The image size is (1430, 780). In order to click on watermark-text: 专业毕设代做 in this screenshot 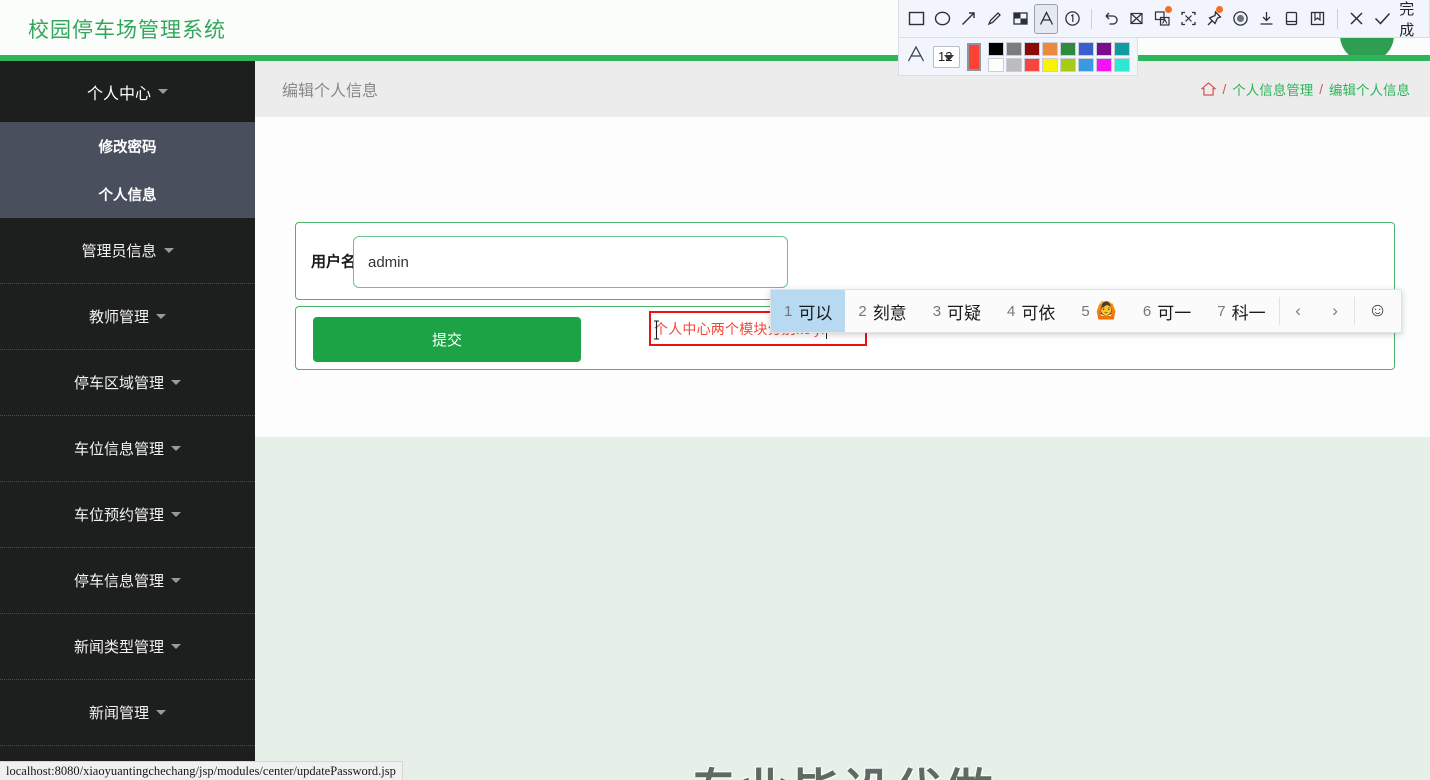, I will do `click(842, 766)`.